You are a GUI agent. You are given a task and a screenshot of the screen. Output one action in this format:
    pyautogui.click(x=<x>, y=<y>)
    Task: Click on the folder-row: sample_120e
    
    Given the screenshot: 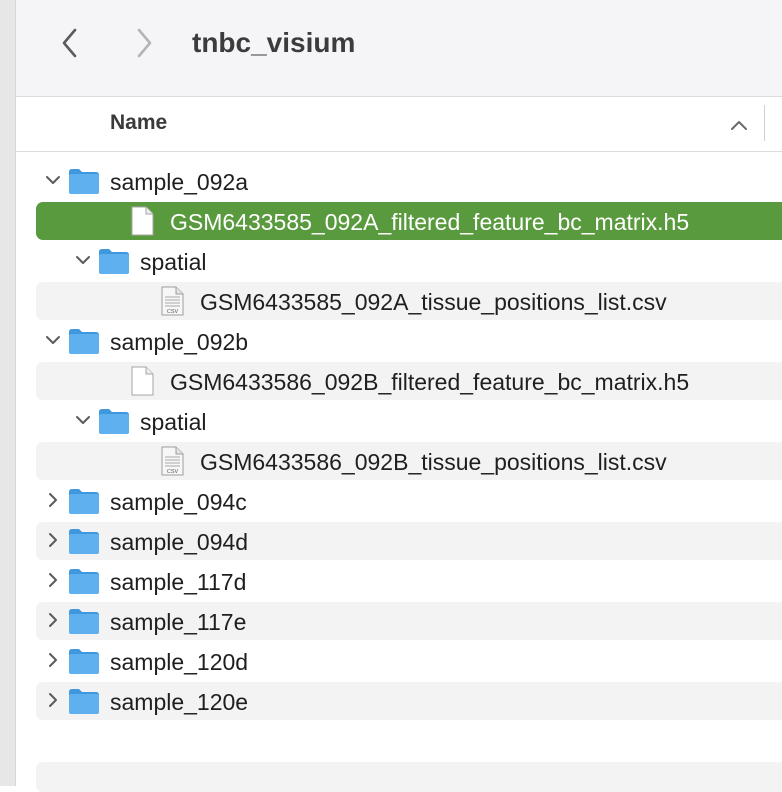 What is the action you would take?
    pyautogui.click(x=409, y=701)
    